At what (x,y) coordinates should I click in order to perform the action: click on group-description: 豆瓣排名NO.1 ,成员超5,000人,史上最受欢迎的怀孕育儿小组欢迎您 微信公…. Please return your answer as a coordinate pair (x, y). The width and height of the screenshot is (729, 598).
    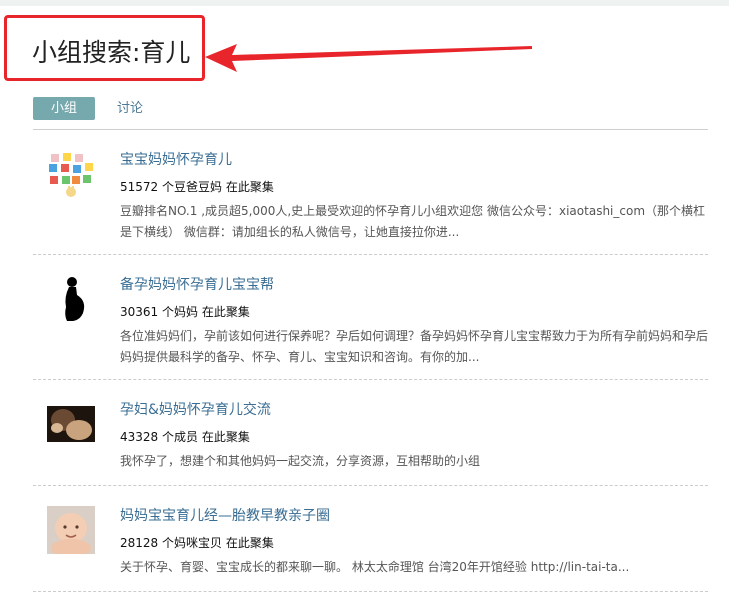
    Looking at the image, I should click on (413, 221).